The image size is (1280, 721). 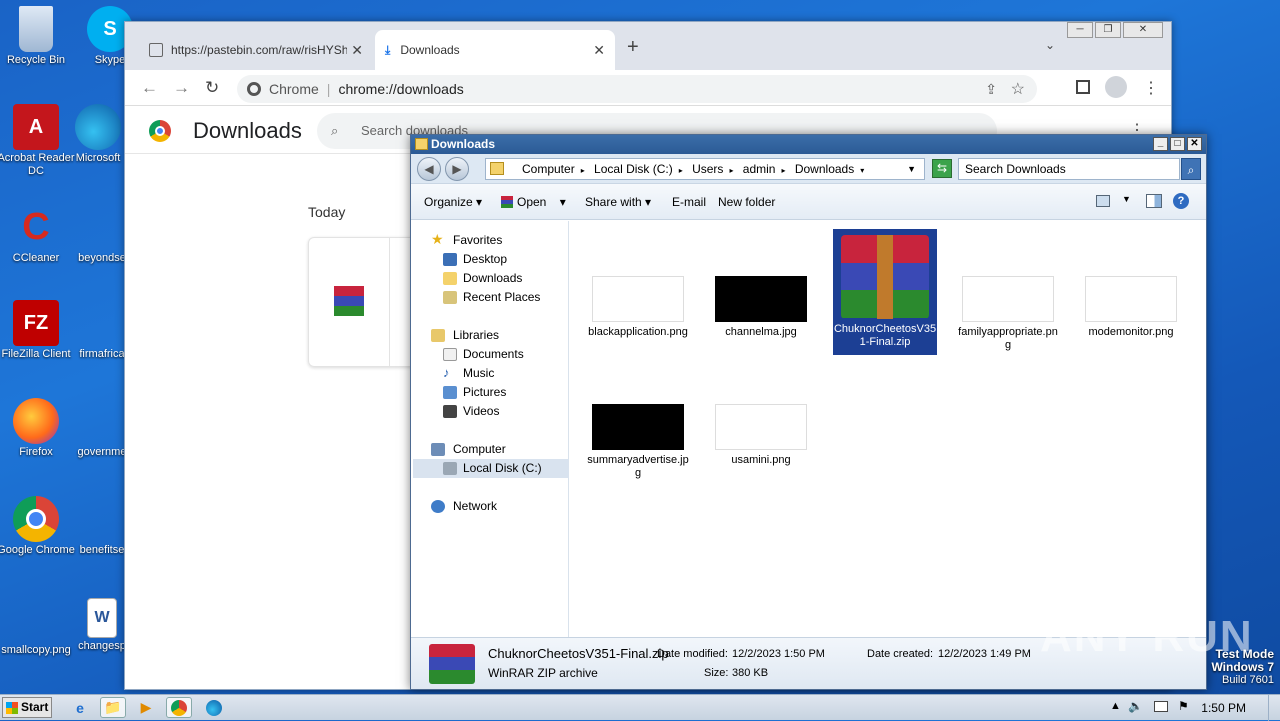 I want to click on explorer-taskbar-icon: 📁, so click(x=113, y=707).